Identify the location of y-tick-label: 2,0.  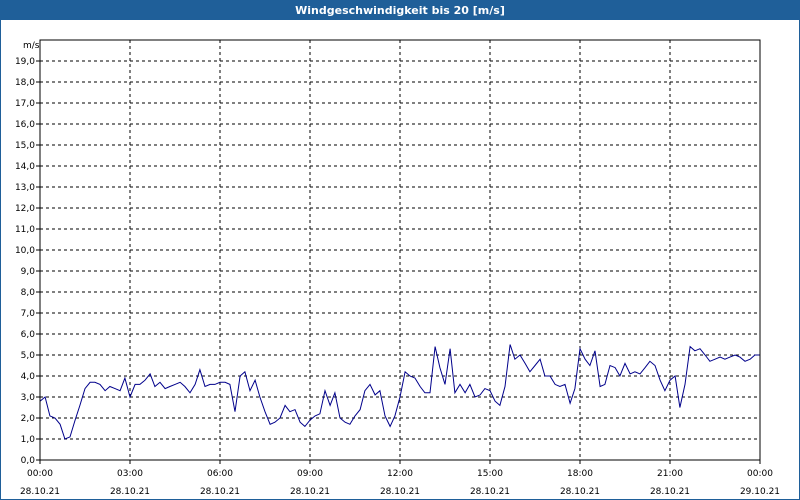
(28, 419).